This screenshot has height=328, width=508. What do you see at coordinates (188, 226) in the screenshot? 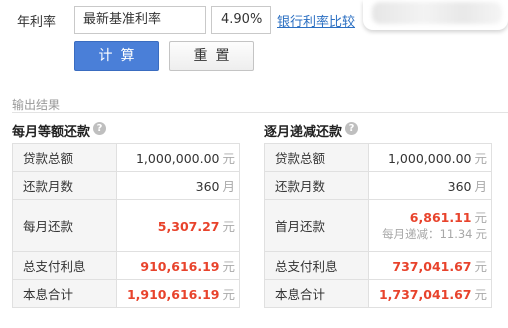
I see `row-value: 5,307.27` at bounding box center [188, 226].